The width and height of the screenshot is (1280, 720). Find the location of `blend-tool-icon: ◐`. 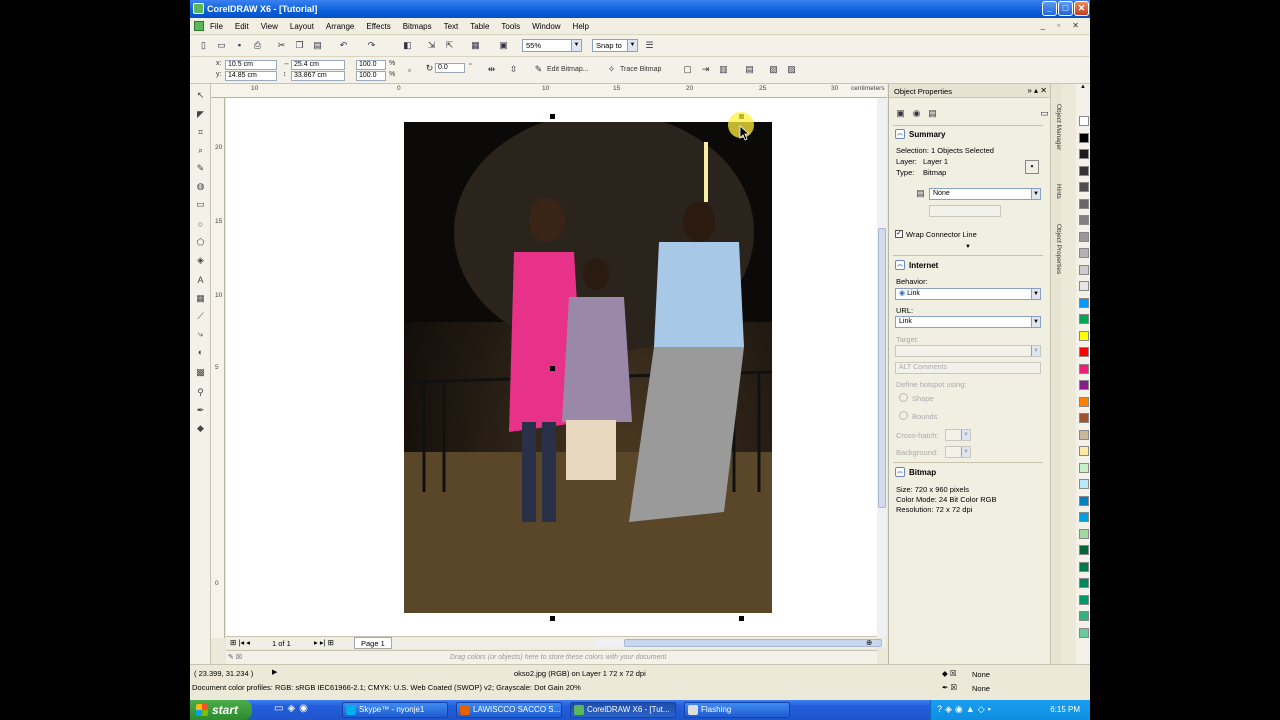

blend-tool-icon: ◐ is located at coordinates (200, 352).